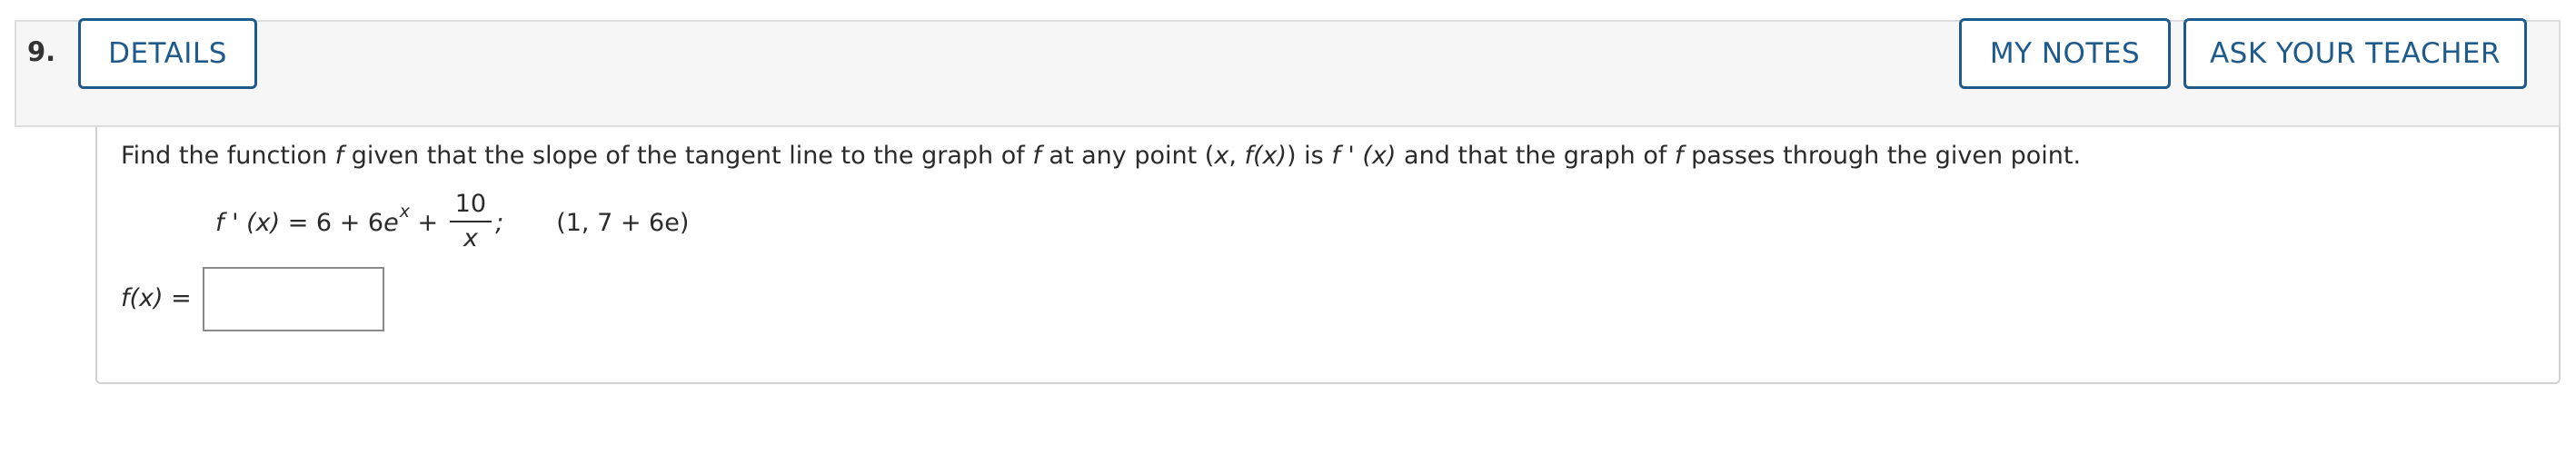 This screenshot has height=454, width=2576. What do you see at coordinates (156, 298) in the screenshot?
I see `answer-label: f(x) =` at bounding box center [156, 298].